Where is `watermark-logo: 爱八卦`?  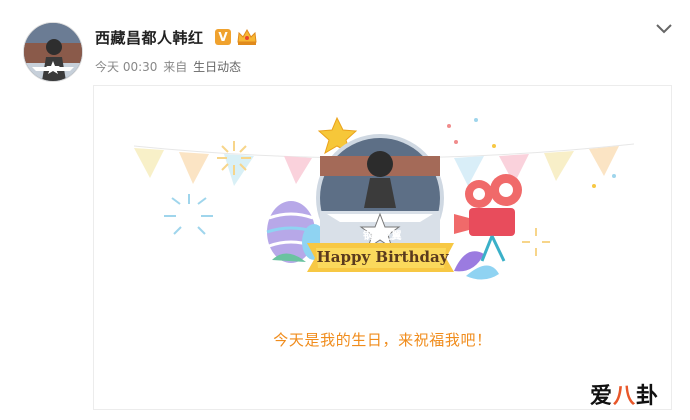 watermark-logo: 爱八卦 is located at coordinates (625, 396).